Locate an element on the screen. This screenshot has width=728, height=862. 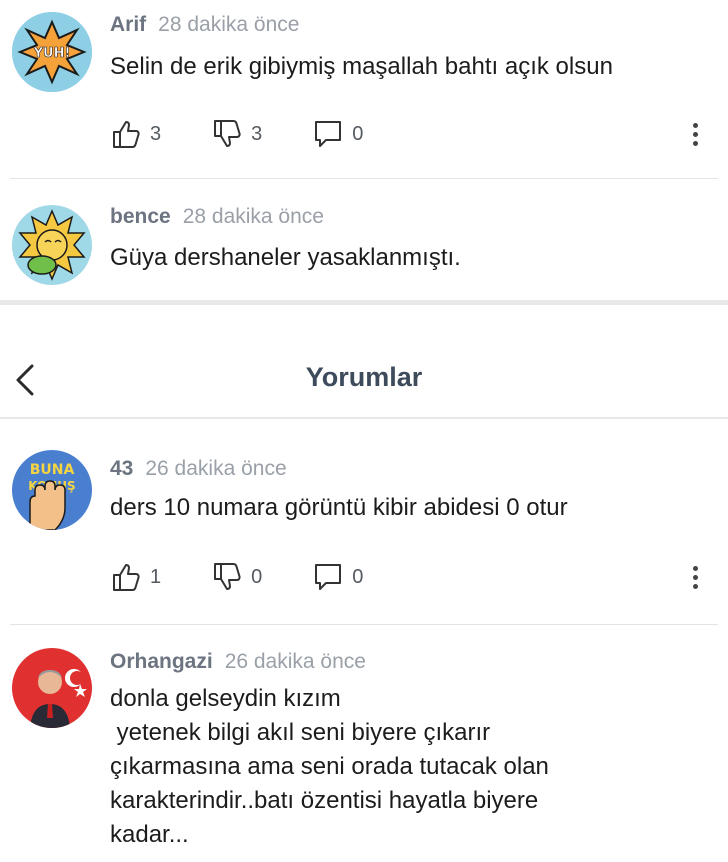
author-name: bence is located at coordinates (140, 216).